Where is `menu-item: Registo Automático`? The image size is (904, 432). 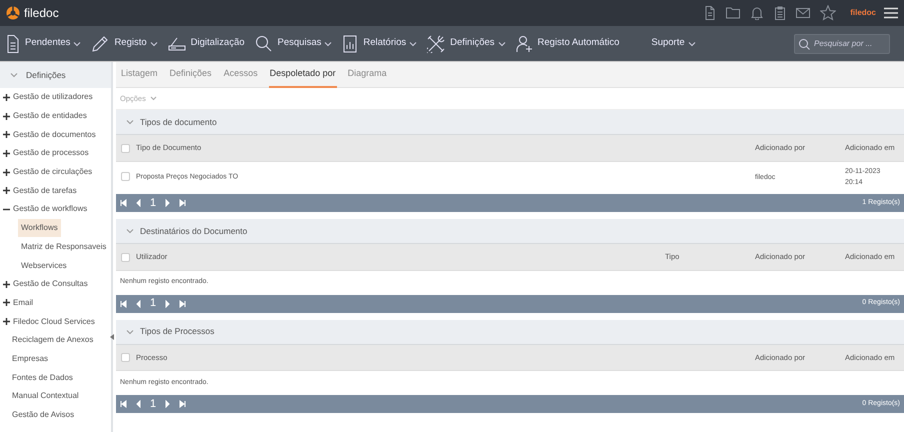 menu-item: Registo Automático is located at coordinates (568, 43).